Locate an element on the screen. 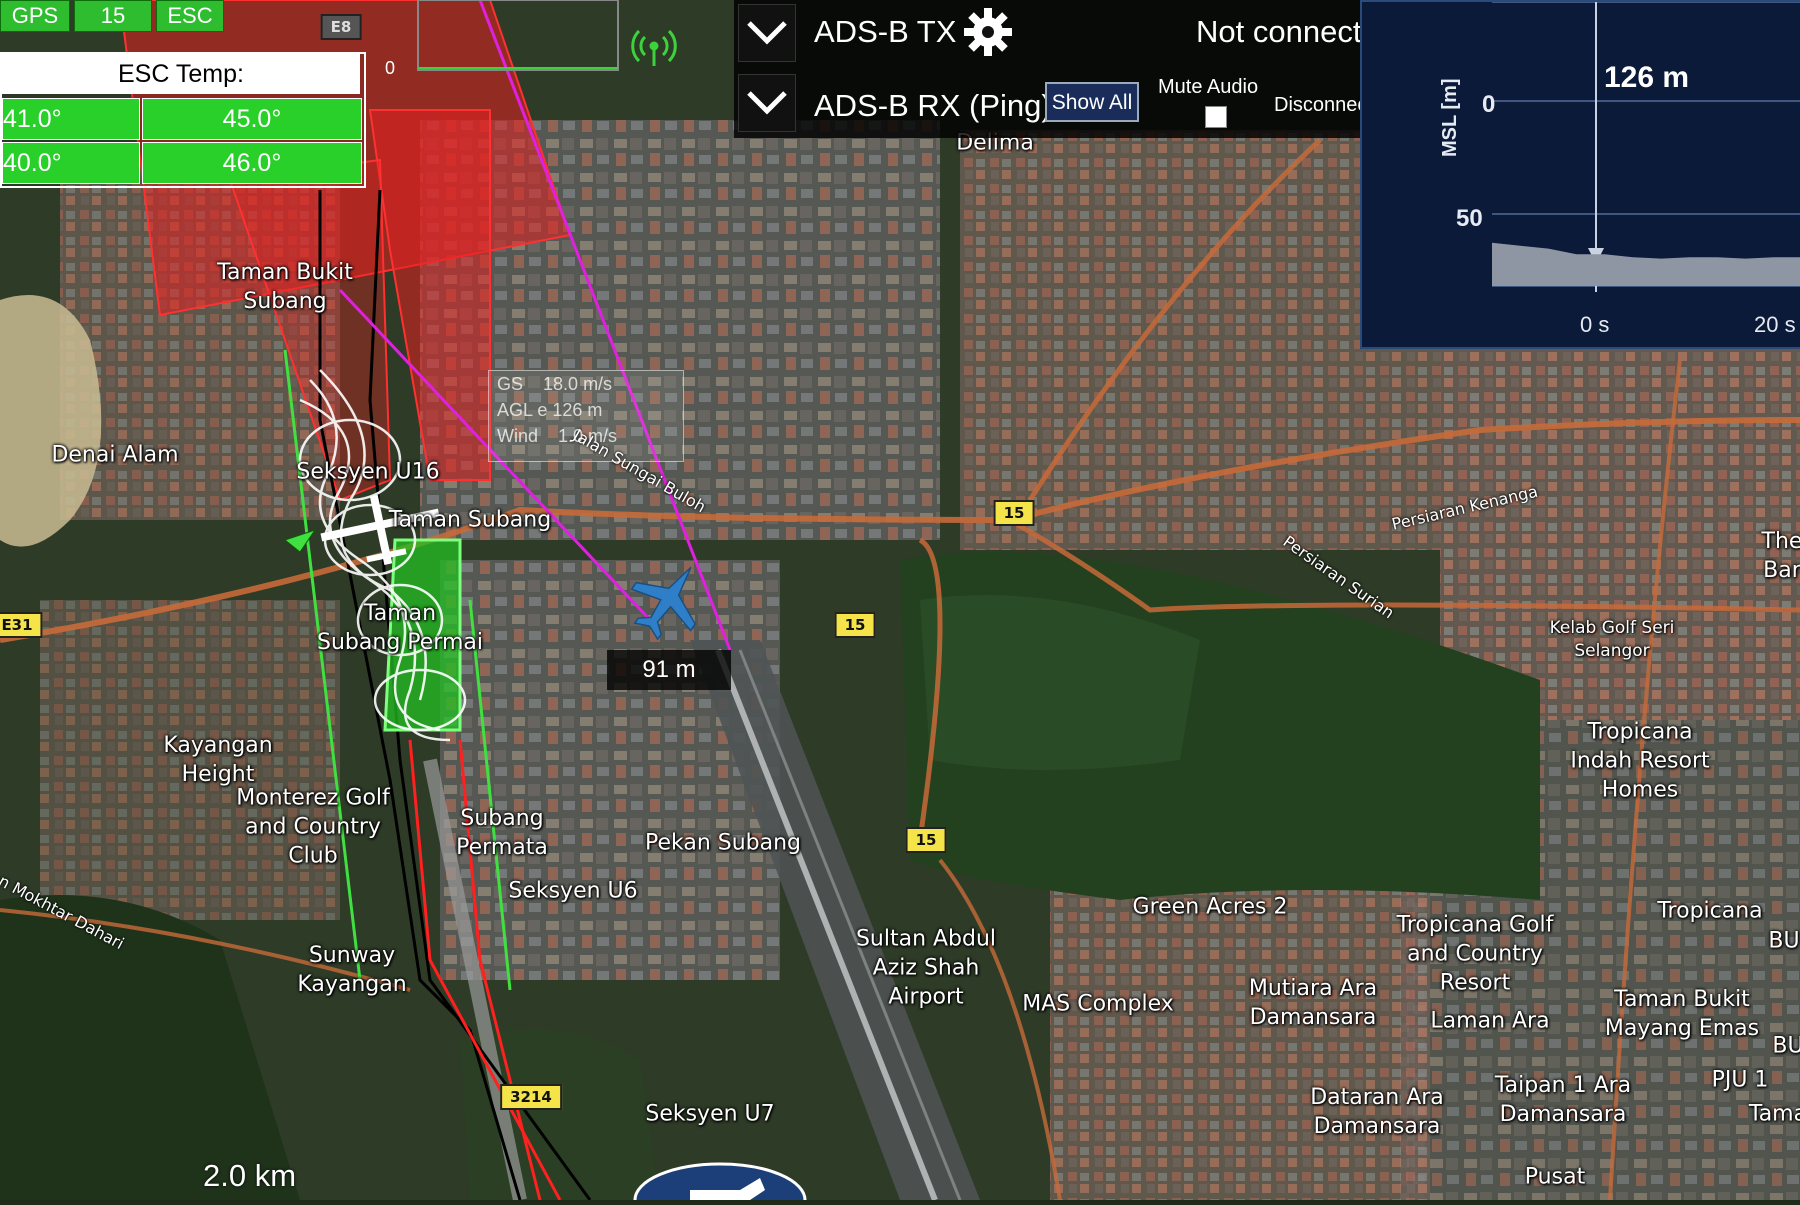 The width and height of the screenshot is (1800, 1205). altitude-chart: 126 m 50 0 MSL [m] 0 s 20 s is located at coordinates (1580, 174).